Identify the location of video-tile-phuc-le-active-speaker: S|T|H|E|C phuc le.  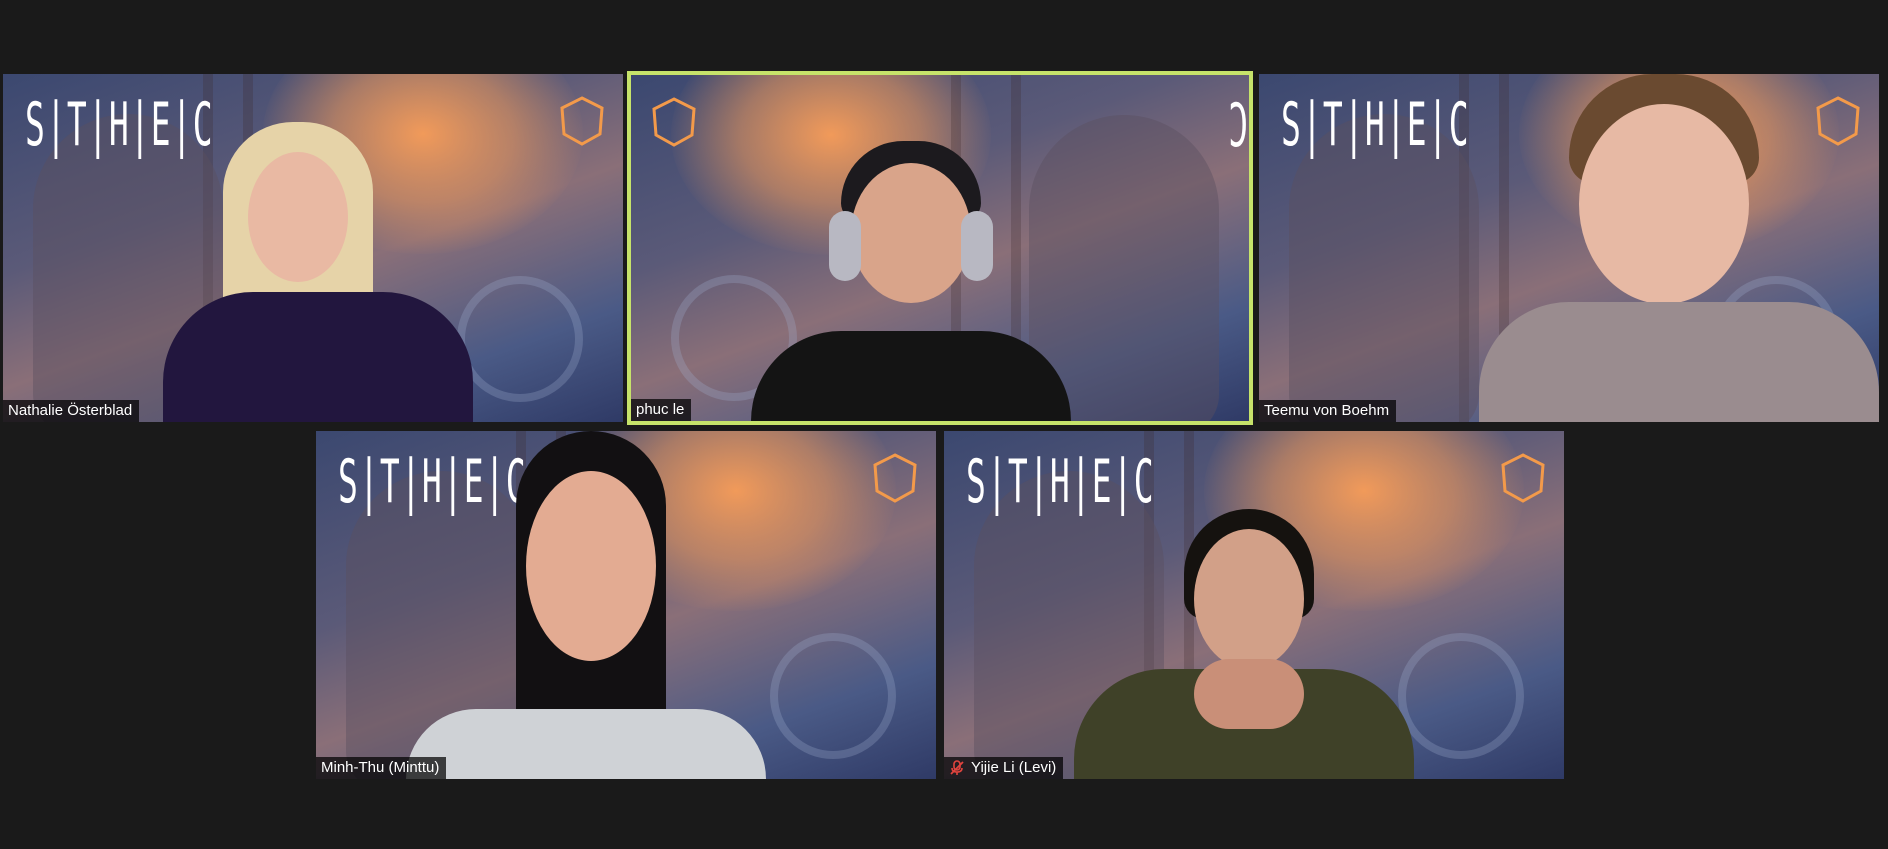
(940, 248).